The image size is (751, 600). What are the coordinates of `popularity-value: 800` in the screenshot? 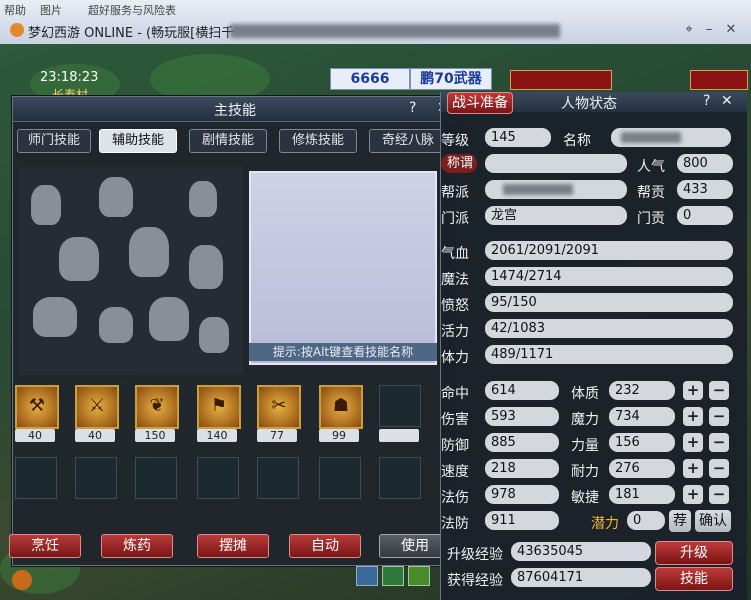 It's located at (705, 163).